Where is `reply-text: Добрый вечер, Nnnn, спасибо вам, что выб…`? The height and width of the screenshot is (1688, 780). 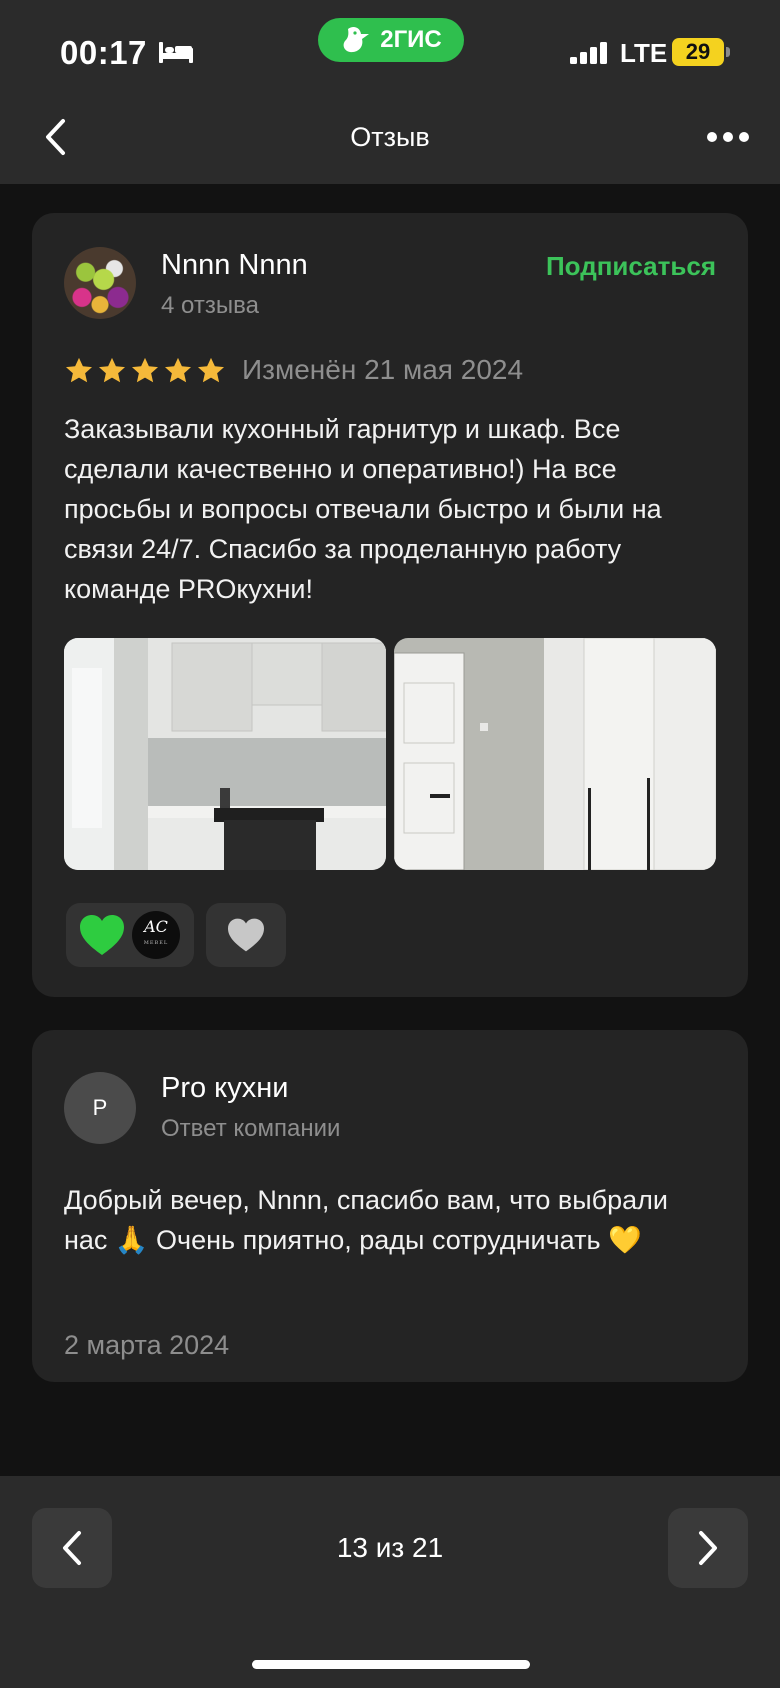 reply-text: Добрый вечер, Nnnn, спасибо вам, что выб… is located at coordinates (366, 1220).